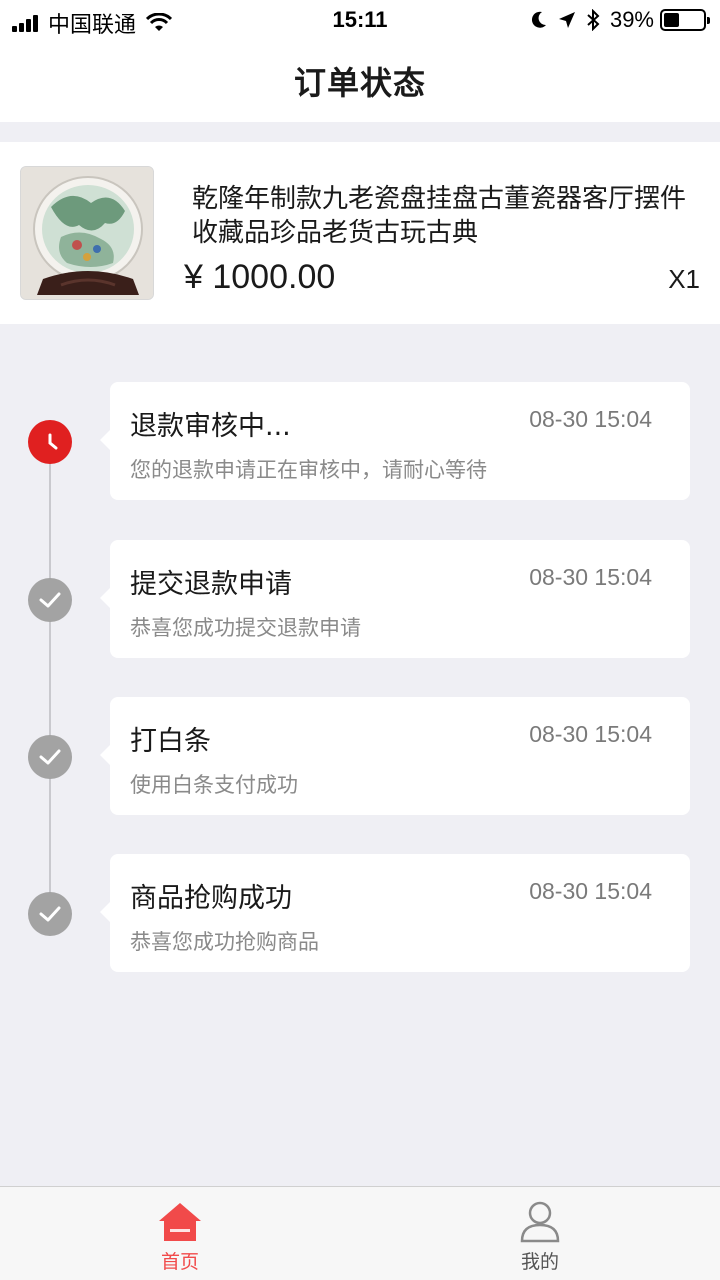 The image size is (720, 1280). Describe the element at coordinates (170, 741) in the screenshot. I see `timeline-item-title: 打白条` at that location.